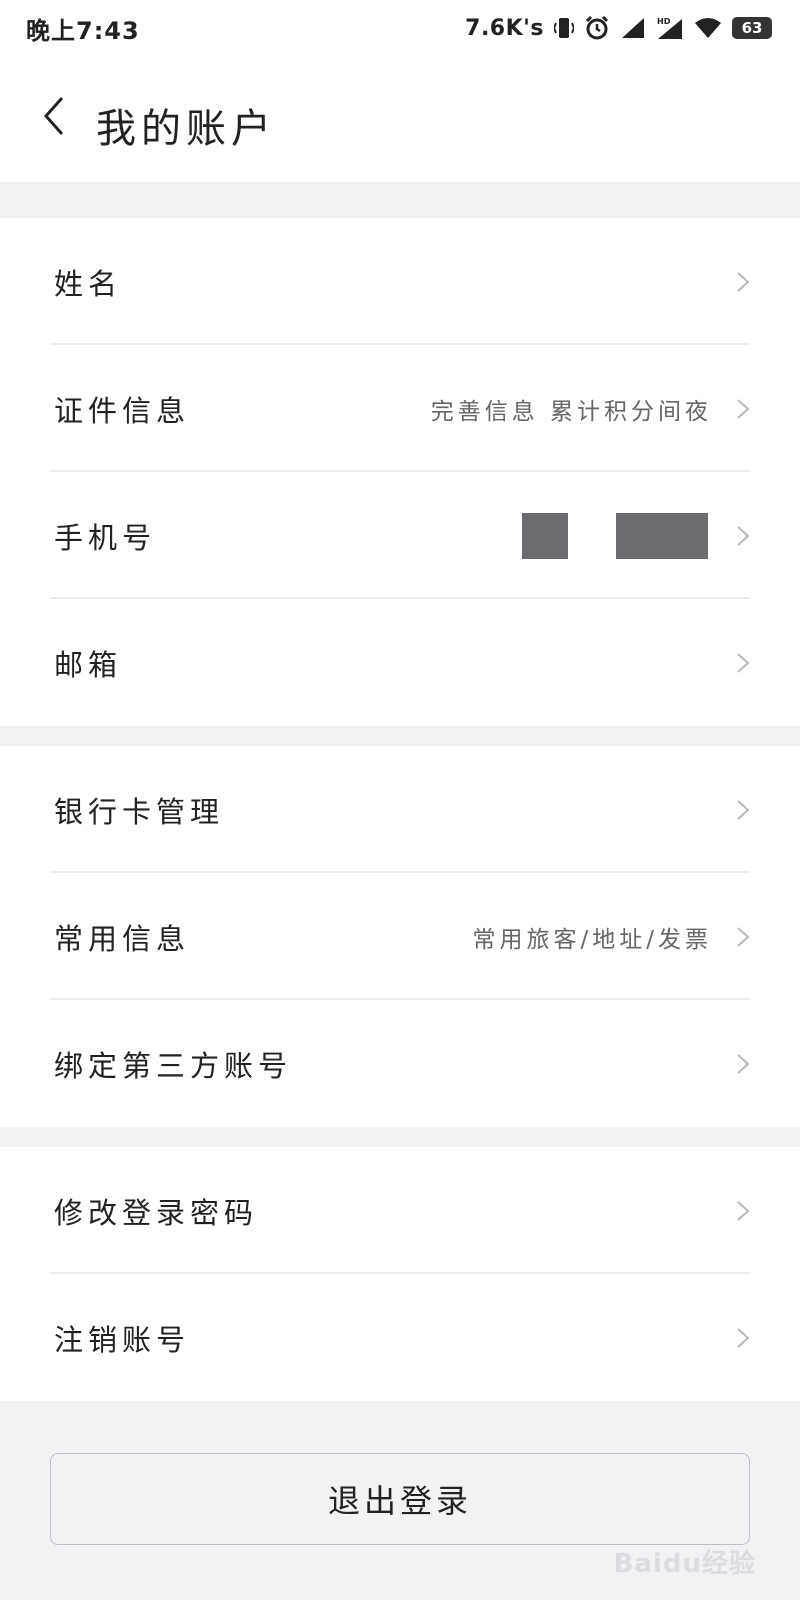 This screenshot has width=800, height=1600. What do you see at coordinates (564, 28) in the screenshot?
I see `vibrate-icon` at bounding box center [564, 28].